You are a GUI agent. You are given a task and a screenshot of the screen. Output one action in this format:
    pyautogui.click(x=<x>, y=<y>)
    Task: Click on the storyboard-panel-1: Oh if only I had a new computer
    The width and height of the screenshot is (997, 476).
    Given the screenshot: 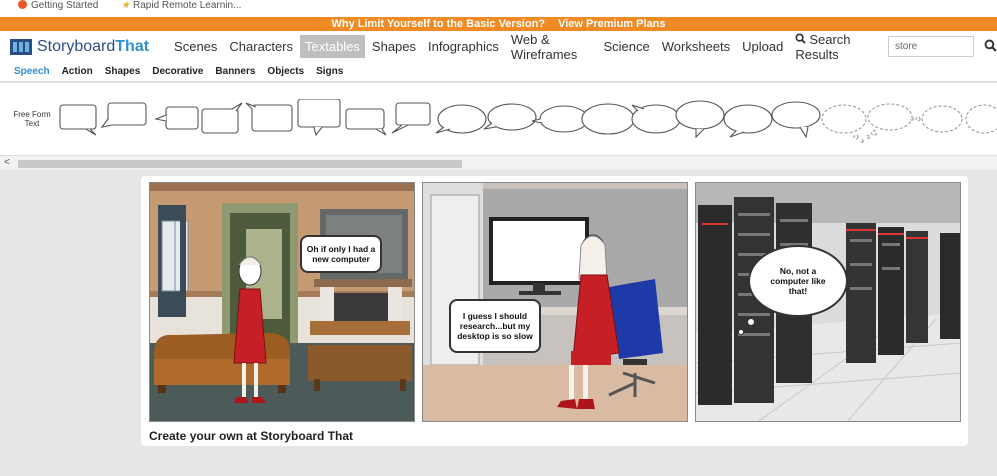 What is the action you would take?
    pyautogui.click(x=282, y=302)
    